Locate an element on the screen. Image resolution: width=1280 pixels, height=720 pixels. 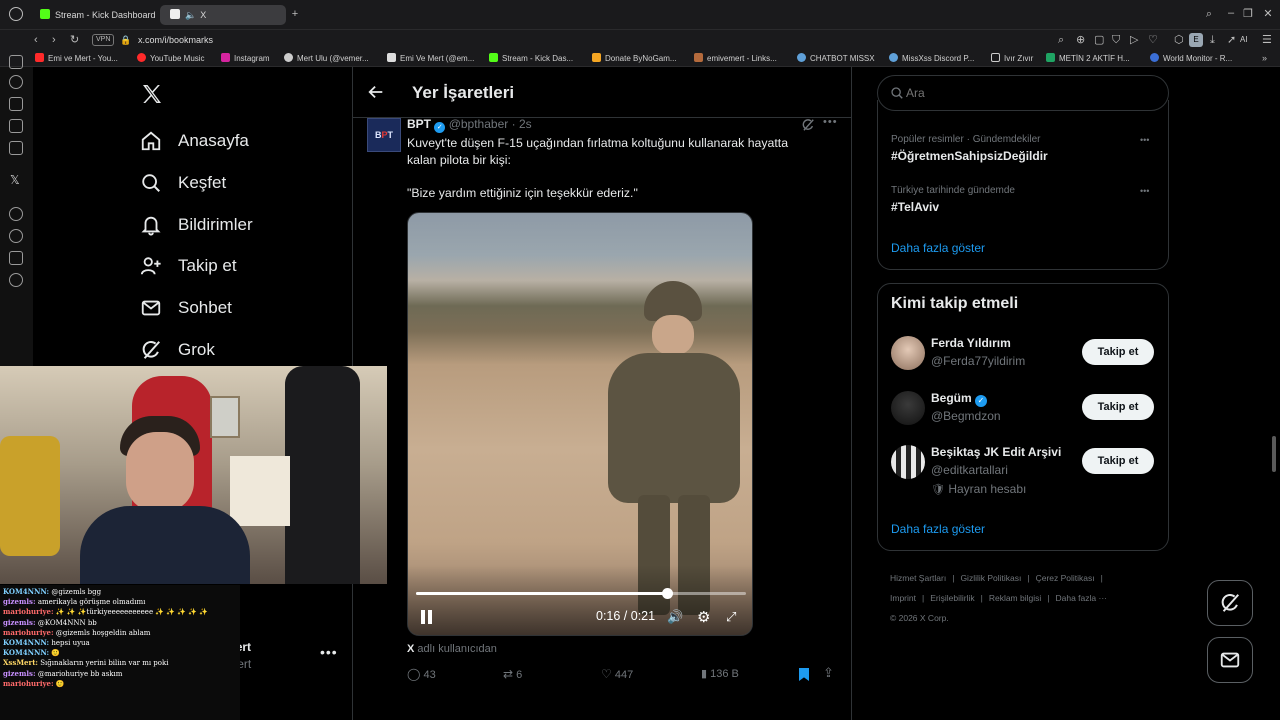
video-scrubber-handle is located at coordinates (667, 593).